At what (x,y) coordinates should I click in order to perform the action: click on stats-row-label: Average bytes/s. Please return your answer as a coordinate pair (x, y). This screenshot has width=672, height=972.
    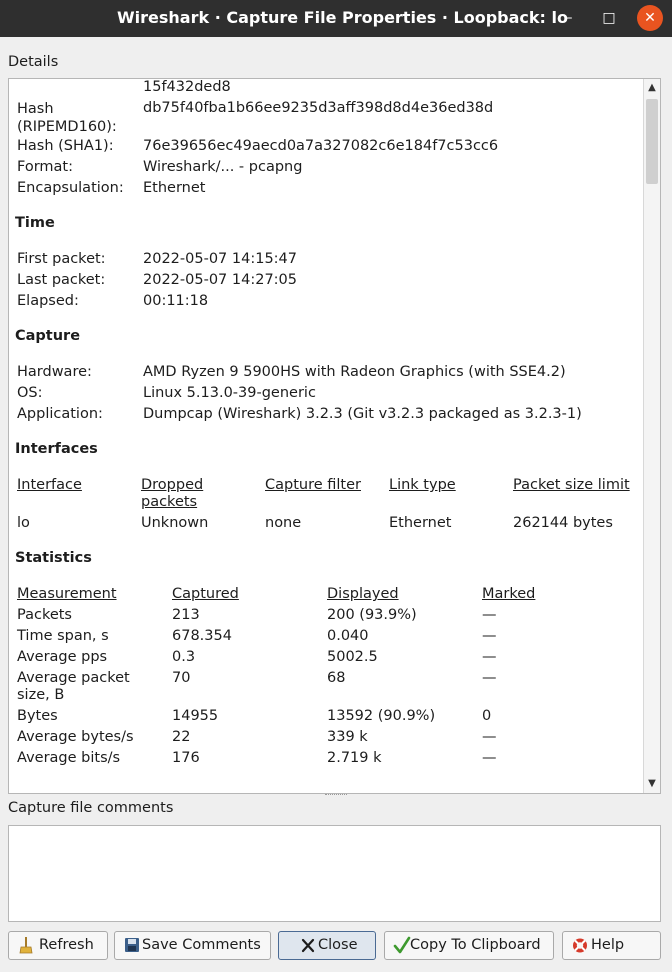
    Looking at the image, I should click on (75, 737).